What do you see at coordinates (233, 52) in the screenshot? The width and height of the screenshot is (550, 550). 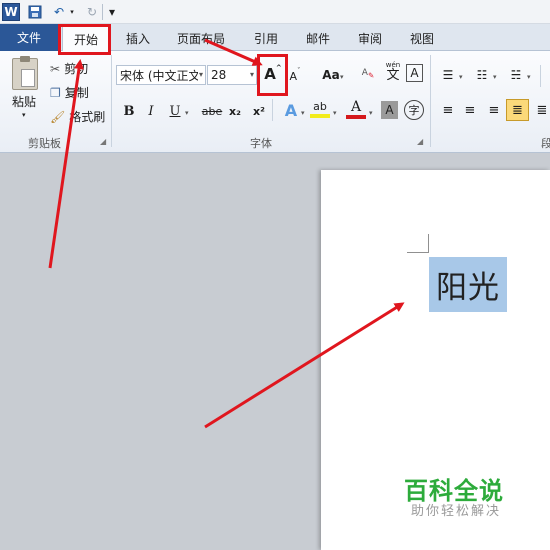 I see `arrow-to-grow-font` at bounding box center [233, 52].